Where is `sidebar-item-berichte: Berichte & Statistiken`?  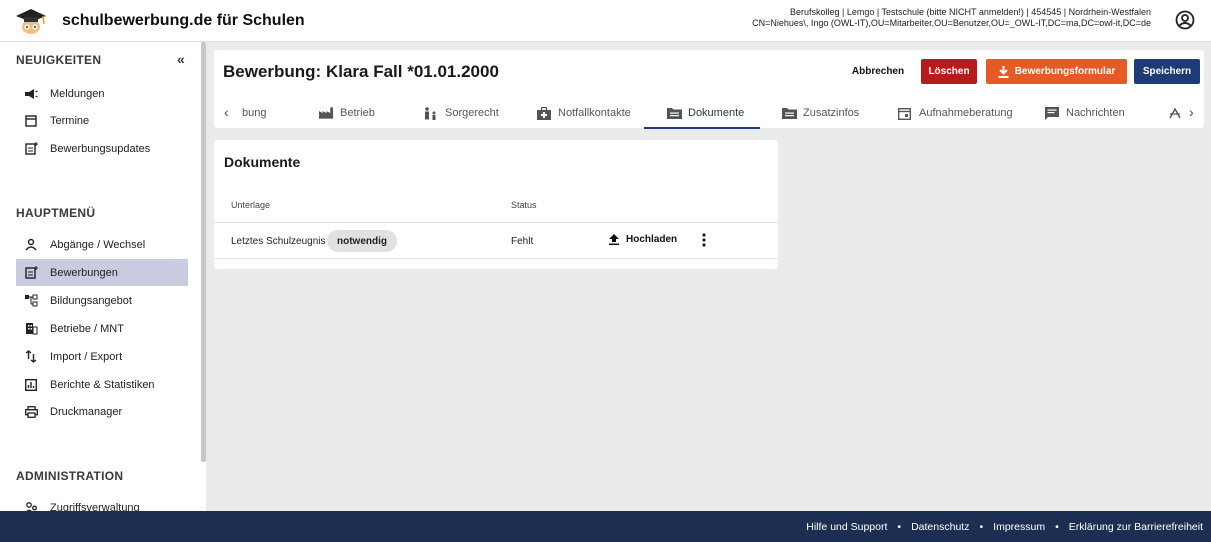 sidebar-item-berichte: Berichte & Statistiken is located at coordinates (102, 384).